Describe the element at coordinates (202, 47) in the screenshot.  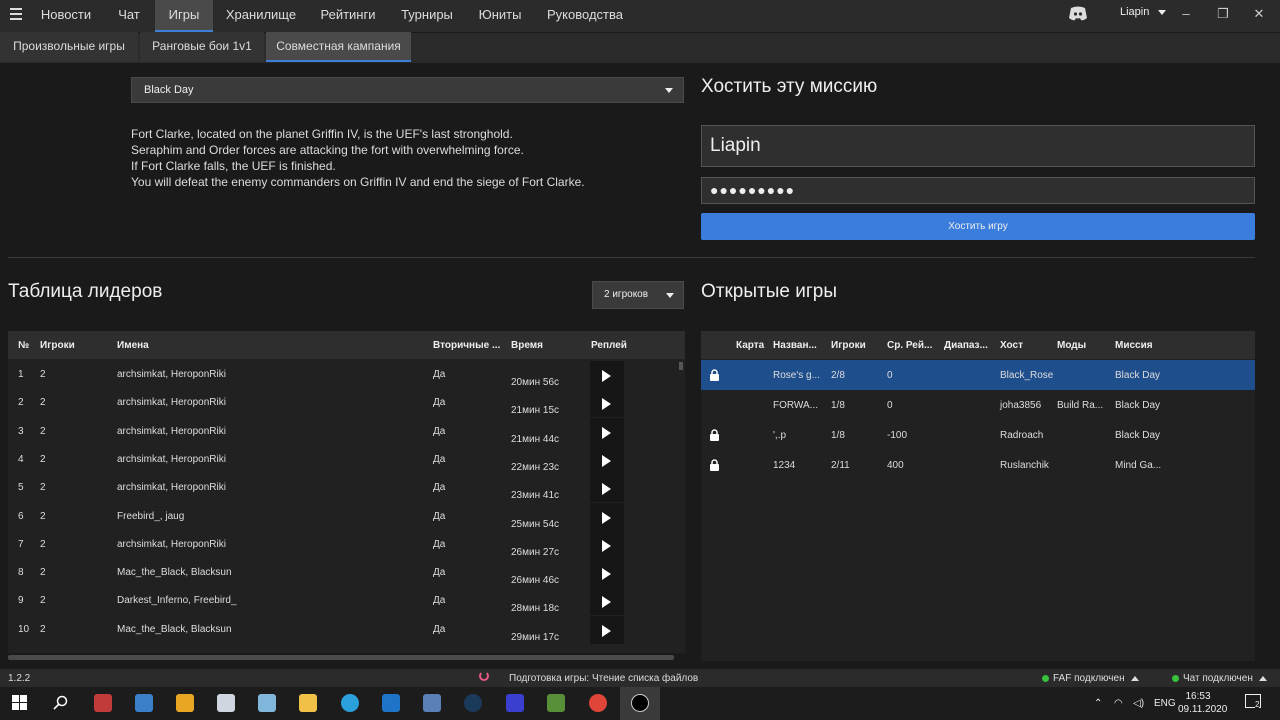
I see `sub-tab: Ранговые бои 1v1` at that location.